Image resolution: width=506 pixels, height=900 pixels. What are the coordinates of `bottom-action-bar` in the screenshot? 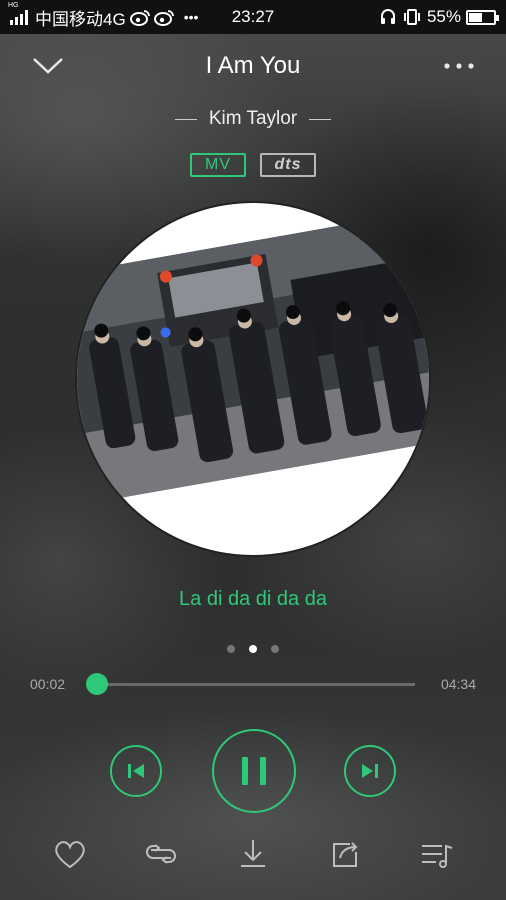 It's located at (253, 856).